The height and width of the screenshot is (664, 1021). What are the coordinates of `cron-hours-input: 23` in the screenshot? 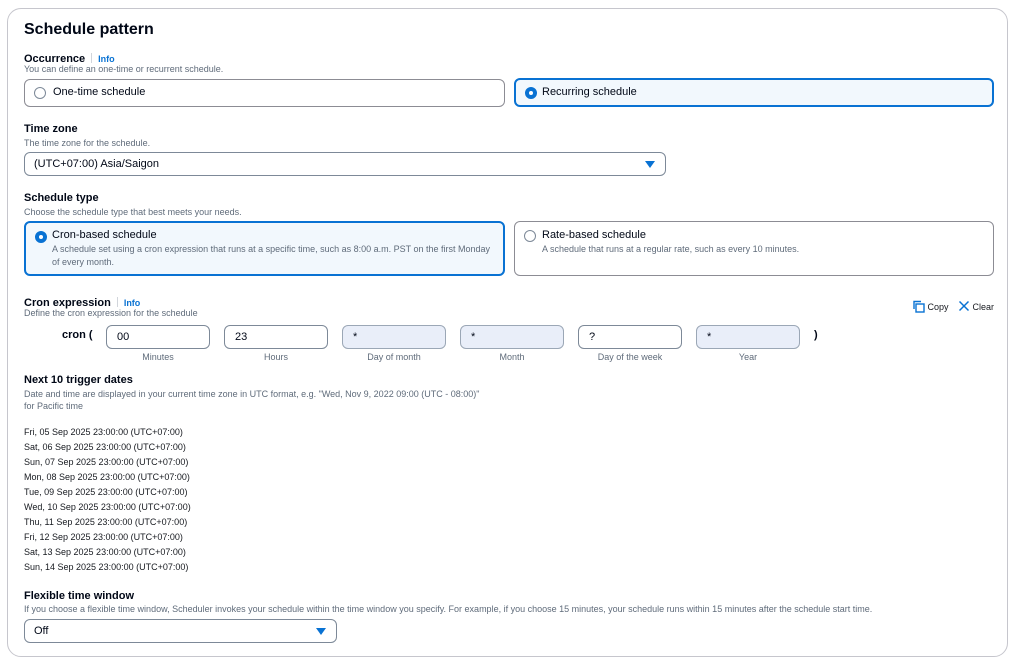 It's located at (276, 337).